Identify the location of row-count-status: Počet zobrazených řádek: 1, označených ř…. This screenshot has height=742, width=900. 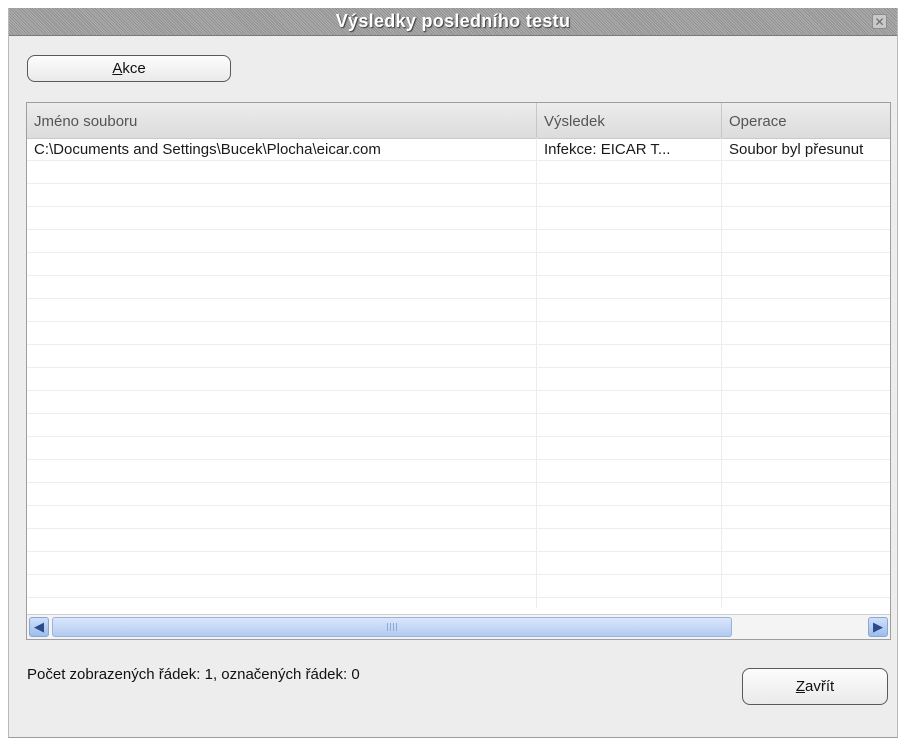
(193, 674).